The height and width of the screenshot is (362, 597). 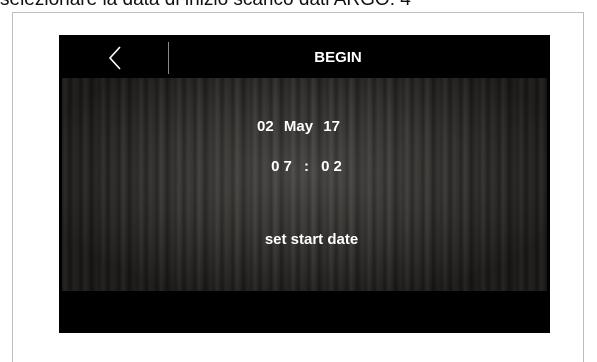 I want to click on top-bar: BEGIN, so click(x=304, y=58).